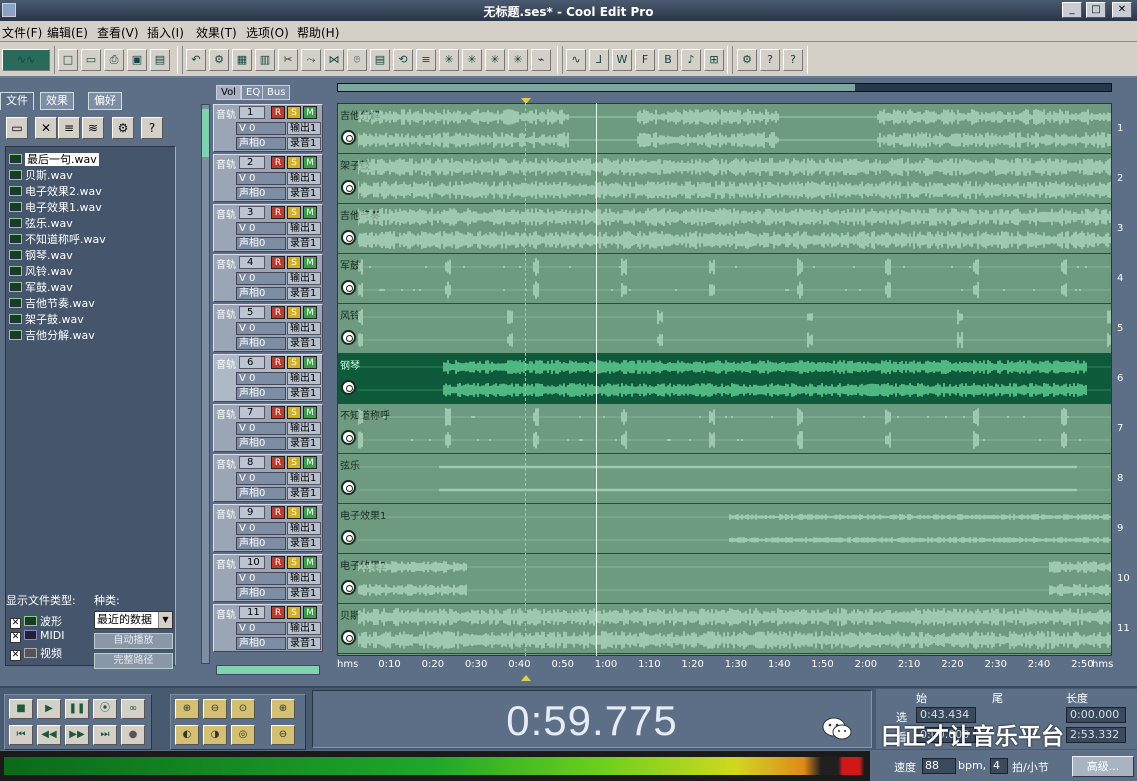 Image resolution: width=1137 pixels, height=781 pixels. What do you see at coordinates (596, 87) in the screenshot?
I see `overview-visible-range` at bounding box center [596, 87].